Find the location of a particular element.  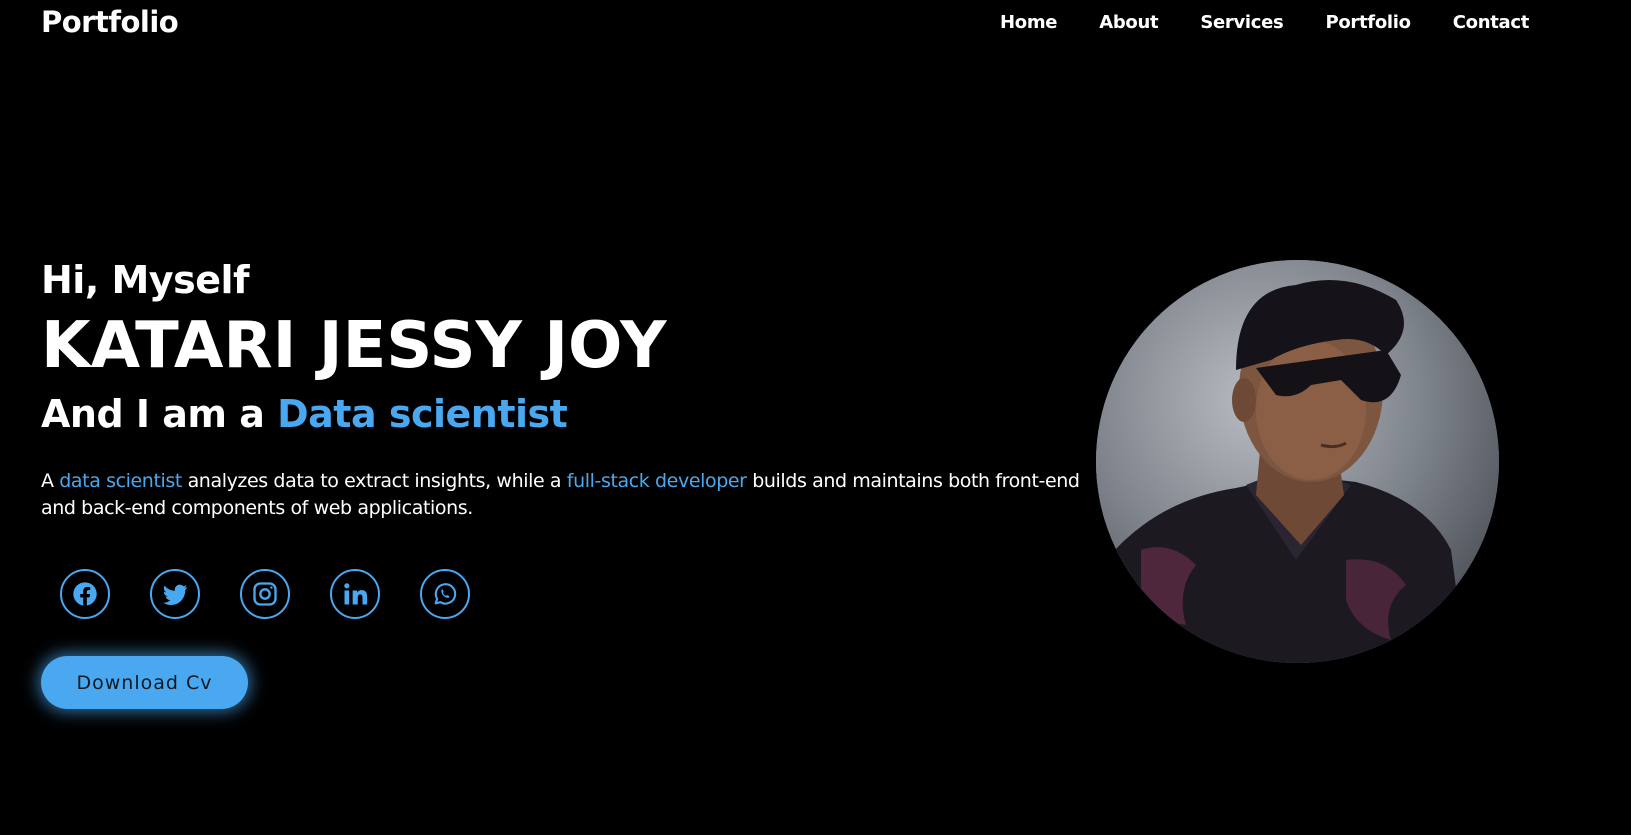

twitter-icon is located at coordinates (175, 595).